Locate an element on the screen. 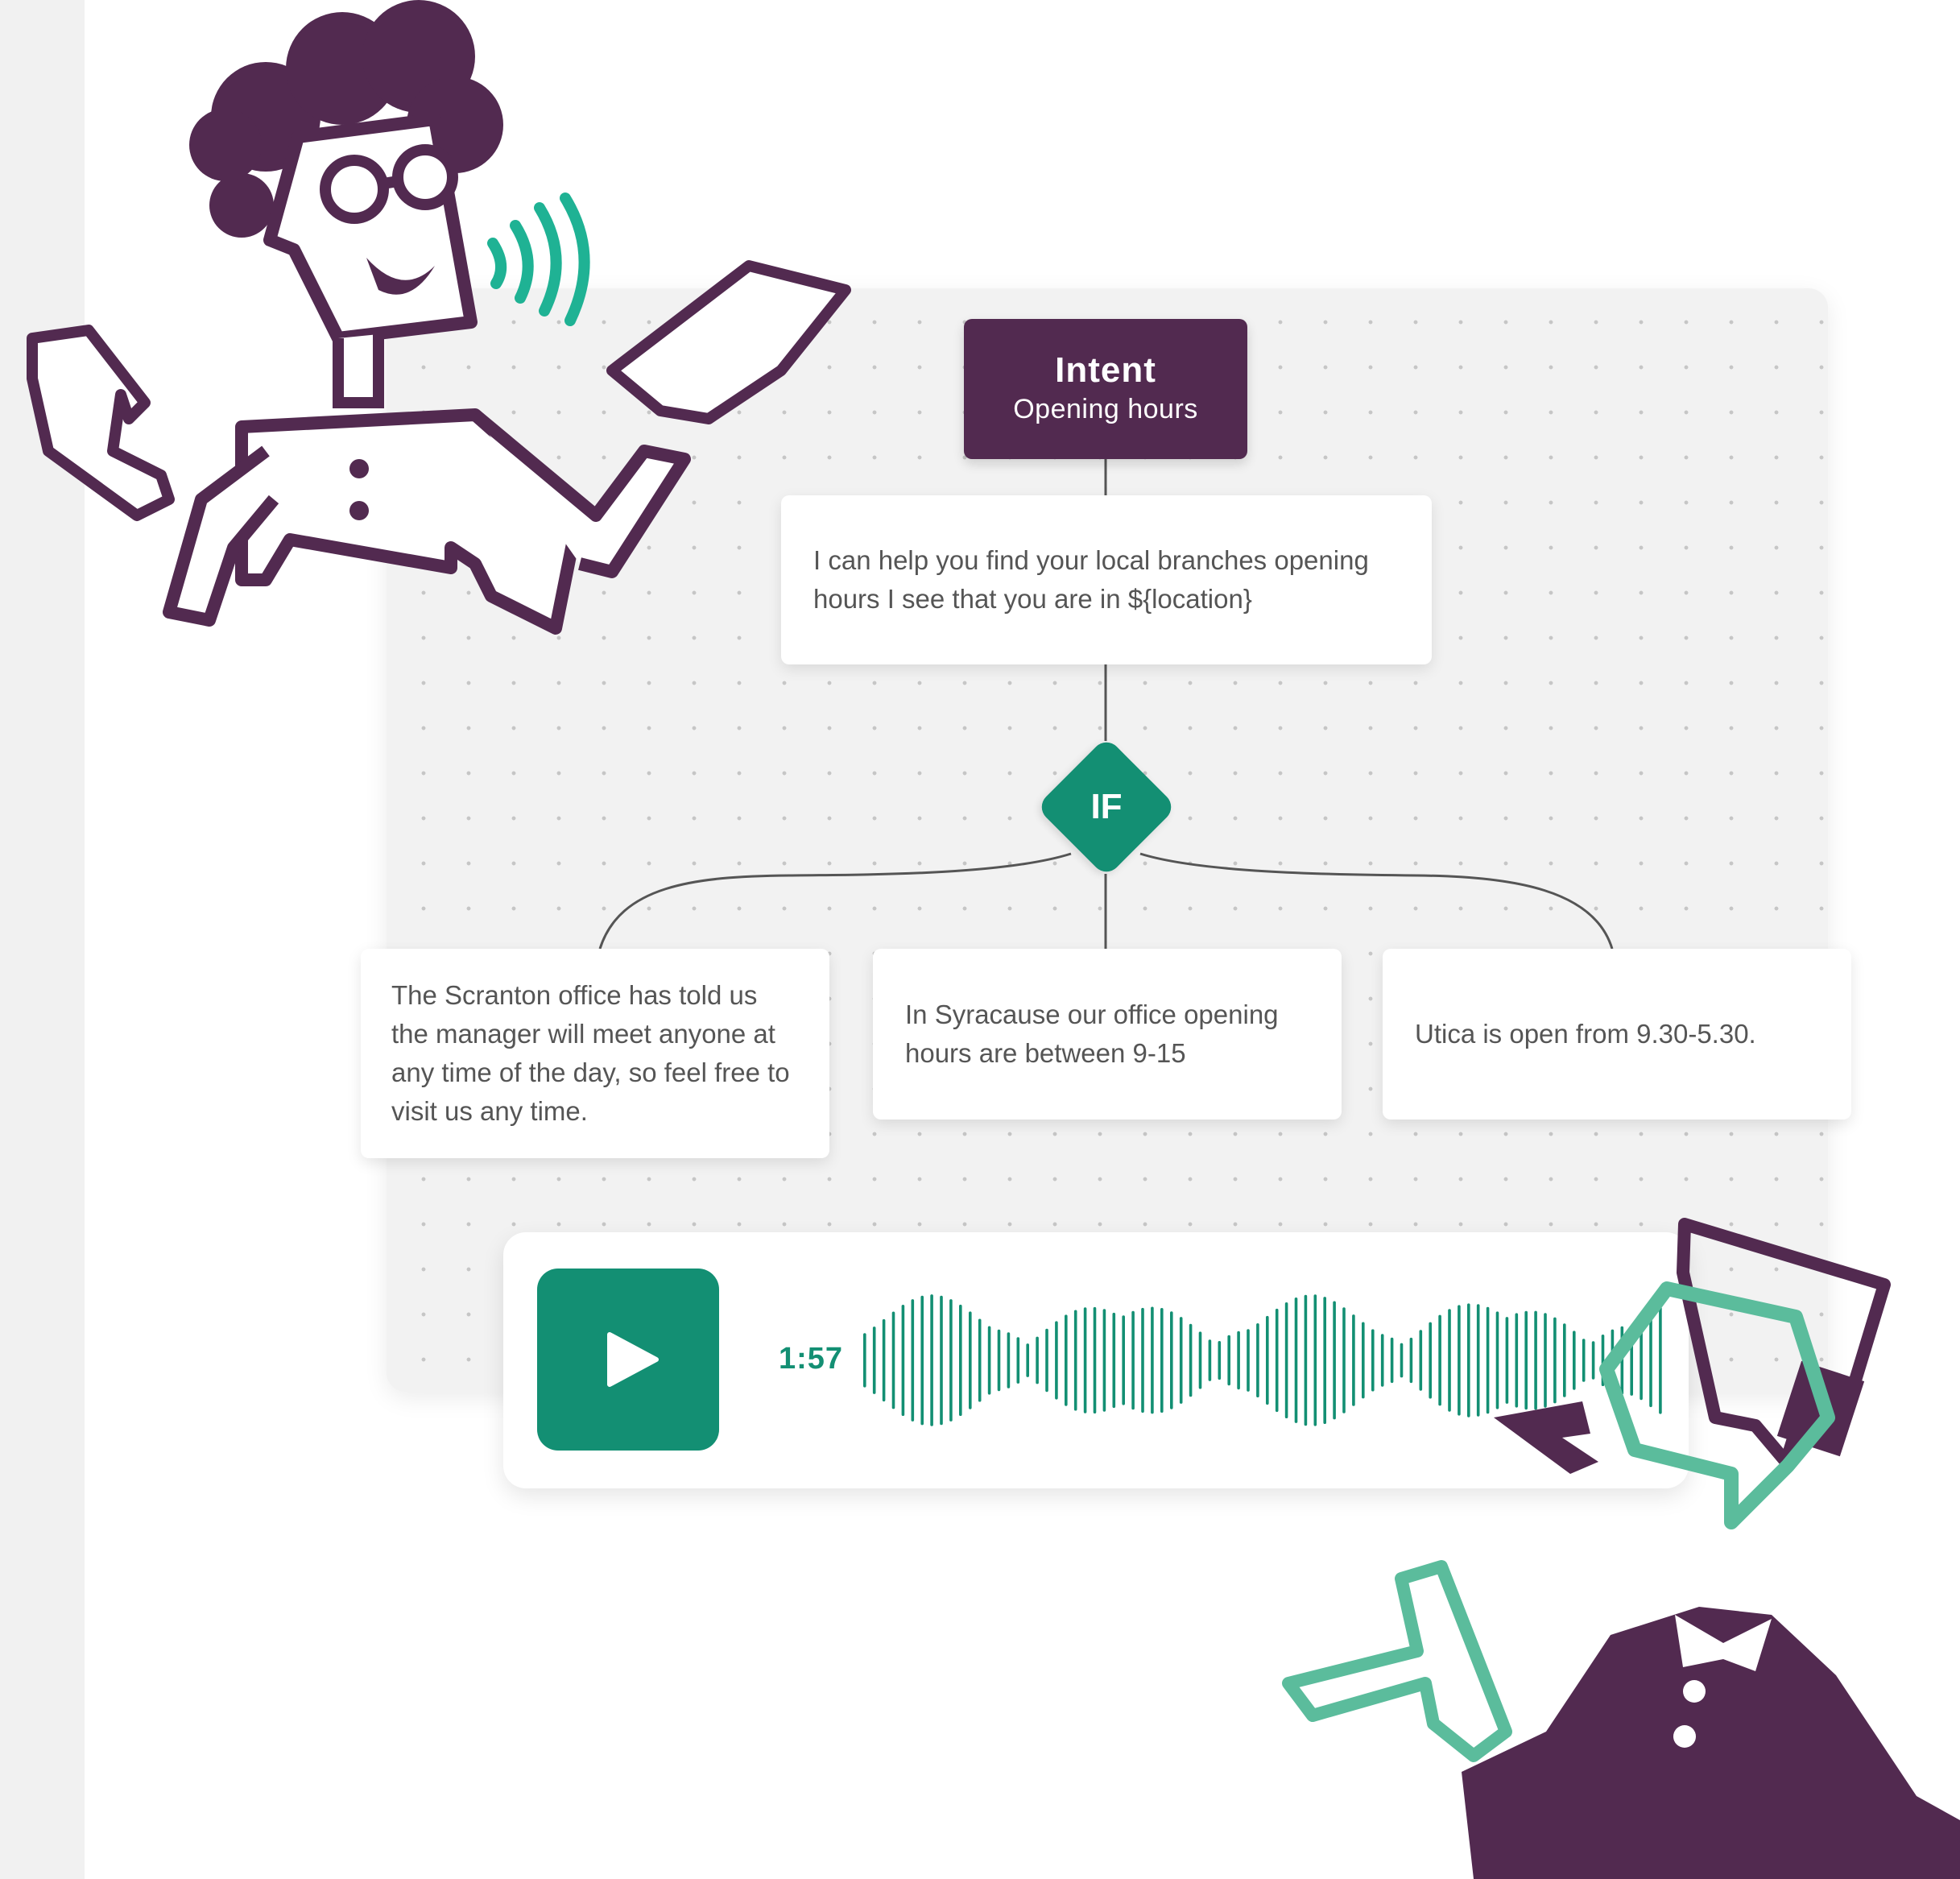 The width and height of the screenshot is (1960, 1879). intent-node: Intent Opening hours is located at coordinates (1105, 389).